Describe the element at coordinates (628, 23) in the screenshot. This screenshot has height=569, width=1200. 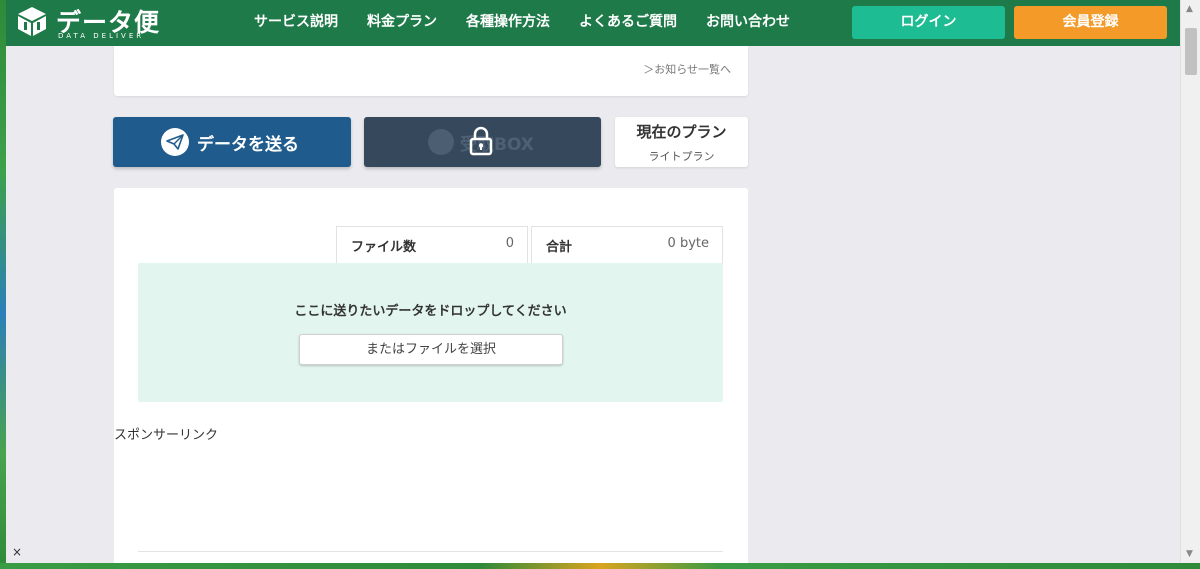
I see `nav-faq: よくあるご質問` at that location.